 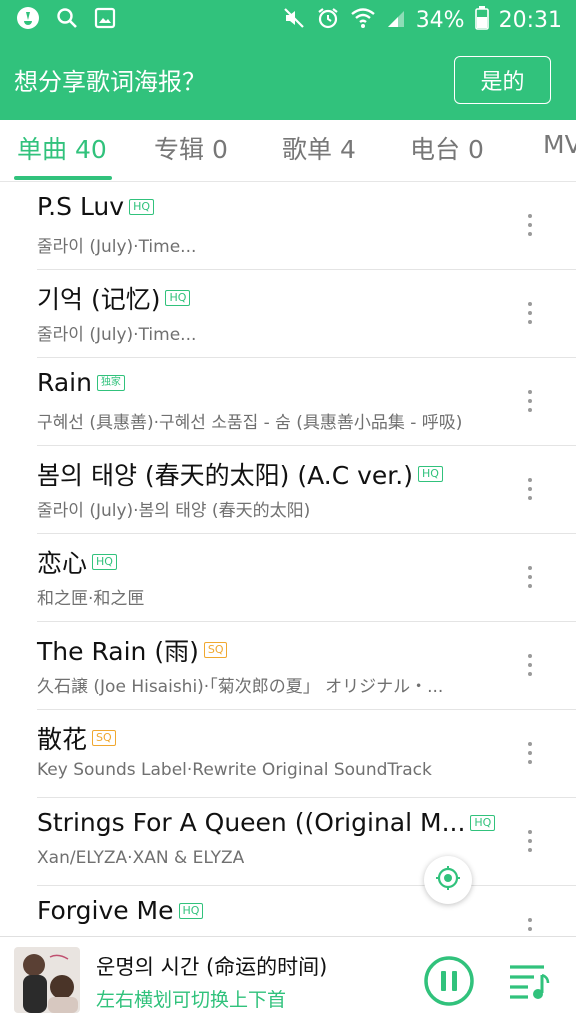 What do you see at coordinates (28, 20) in the screenshot?
I see `app-icon` at bounding box center [28, 20].